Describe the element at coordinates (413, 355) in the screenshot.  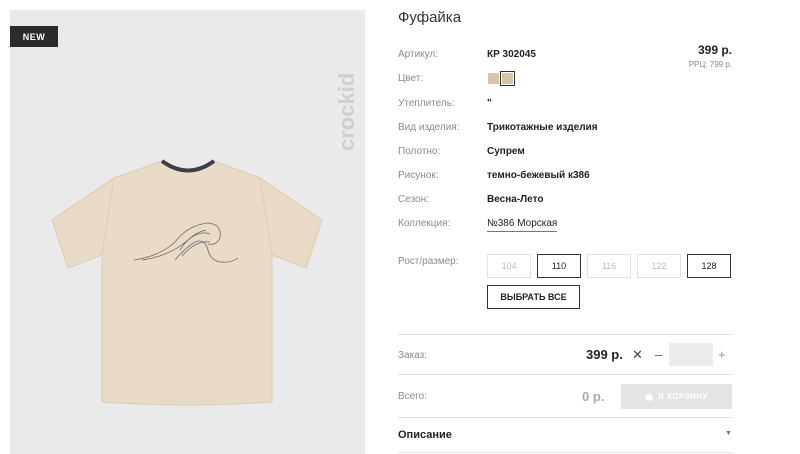
I see `order-label: Заказ:` at that location.